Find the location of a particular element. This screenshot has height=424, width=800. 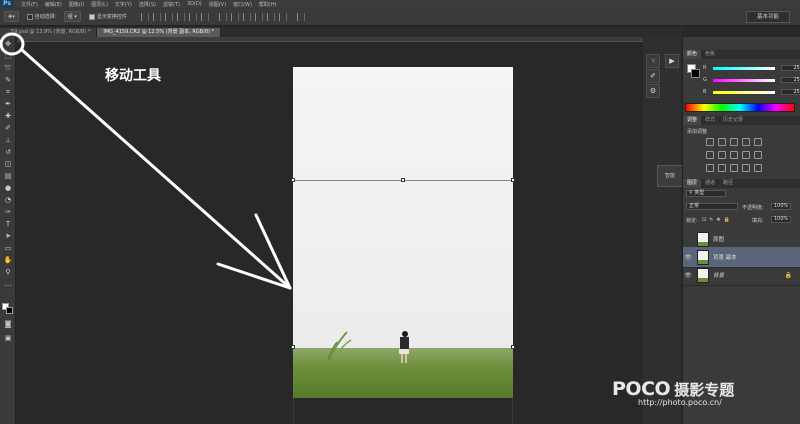

vibrance-icon is located at coordinates (758, 142).